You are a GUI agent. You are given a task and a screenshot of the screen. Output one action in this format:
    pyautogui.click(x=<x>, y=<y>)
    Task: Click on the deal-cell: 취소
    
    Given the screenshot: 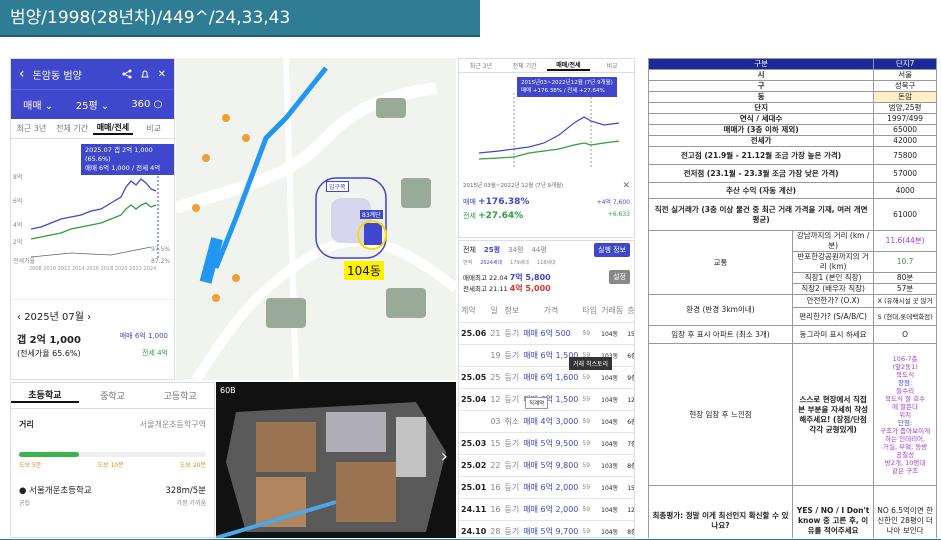 What is the action you would take?
    pyautogui.click(x=512, y=421)
    